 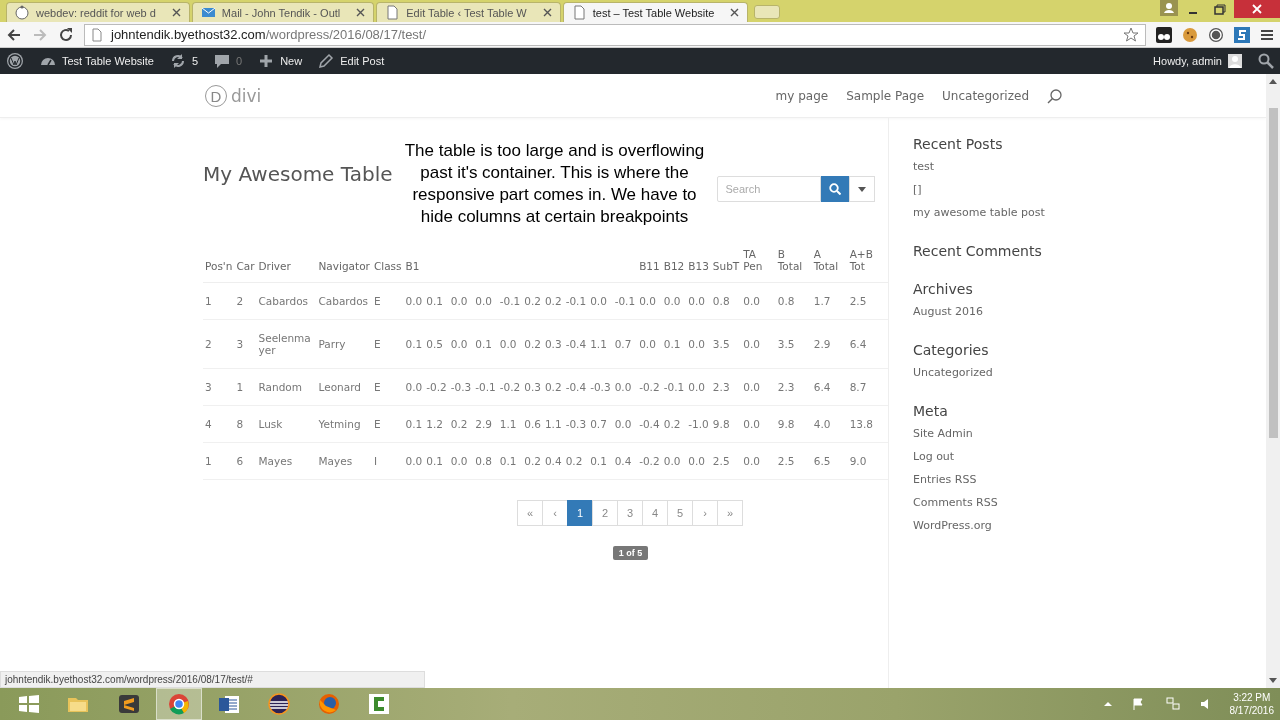 I want to click on page-link: 5, so click(x=680, y=513).